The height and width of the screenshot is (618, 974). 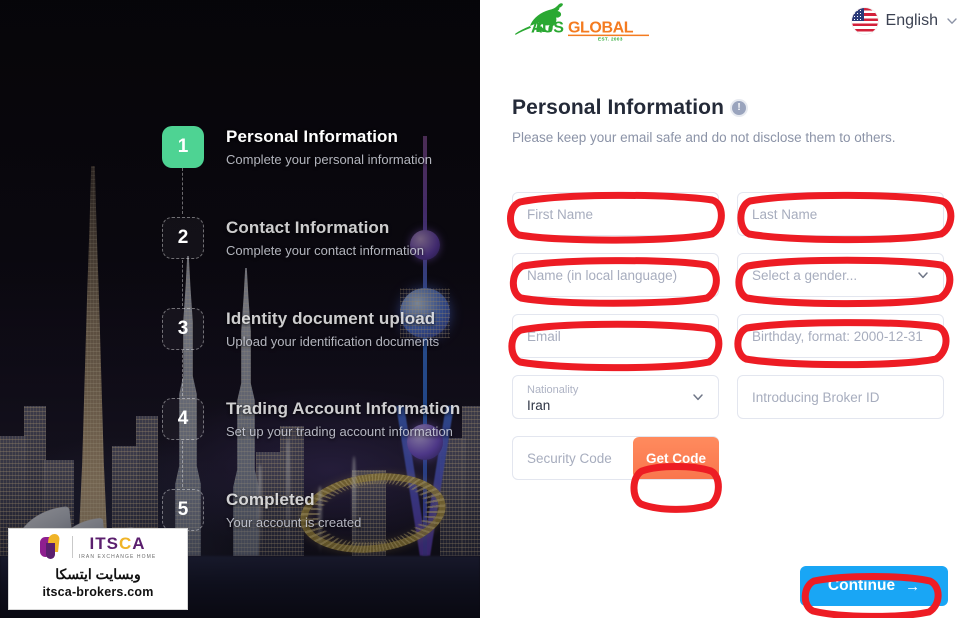 What do you see at coordinates (331, 318) in the screenshot?
I see `step-title: Identity document upload` at bounding box center [331, 318].